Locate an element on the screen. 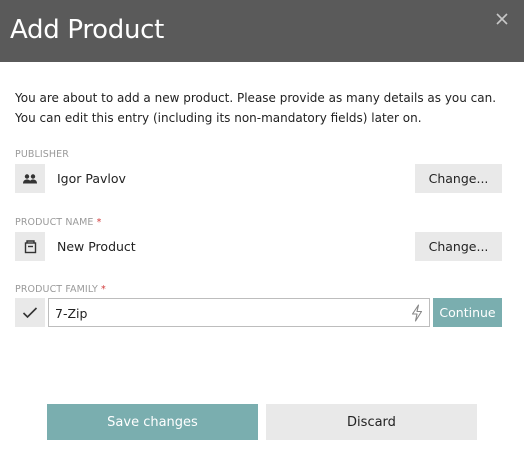  close-icon is located at coordinates (502, 19).